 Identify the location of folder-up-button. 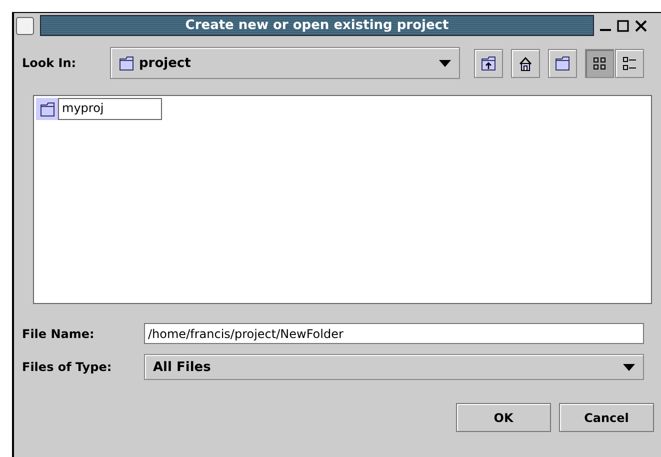
(488, 63).